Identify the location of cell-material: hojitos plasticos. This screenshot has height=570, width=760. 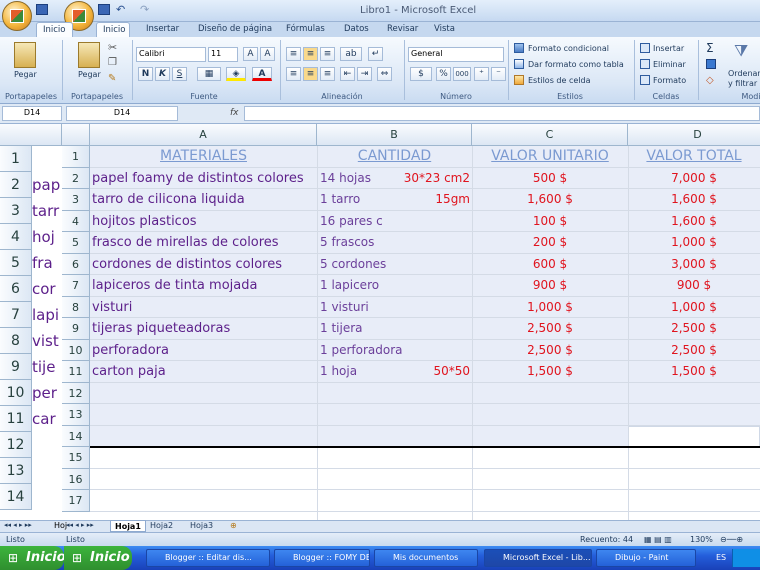
(203, 222).